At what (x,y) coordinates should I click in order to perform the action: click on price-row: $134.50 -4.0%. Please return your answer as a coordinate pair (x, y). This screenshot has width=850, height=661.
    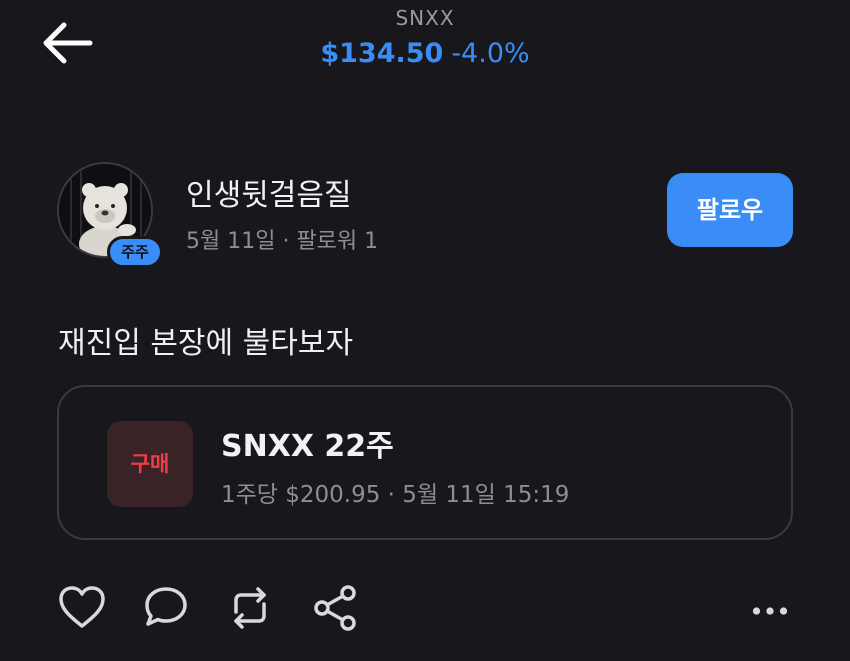
    Looking at the image, I should click on (425, 53).